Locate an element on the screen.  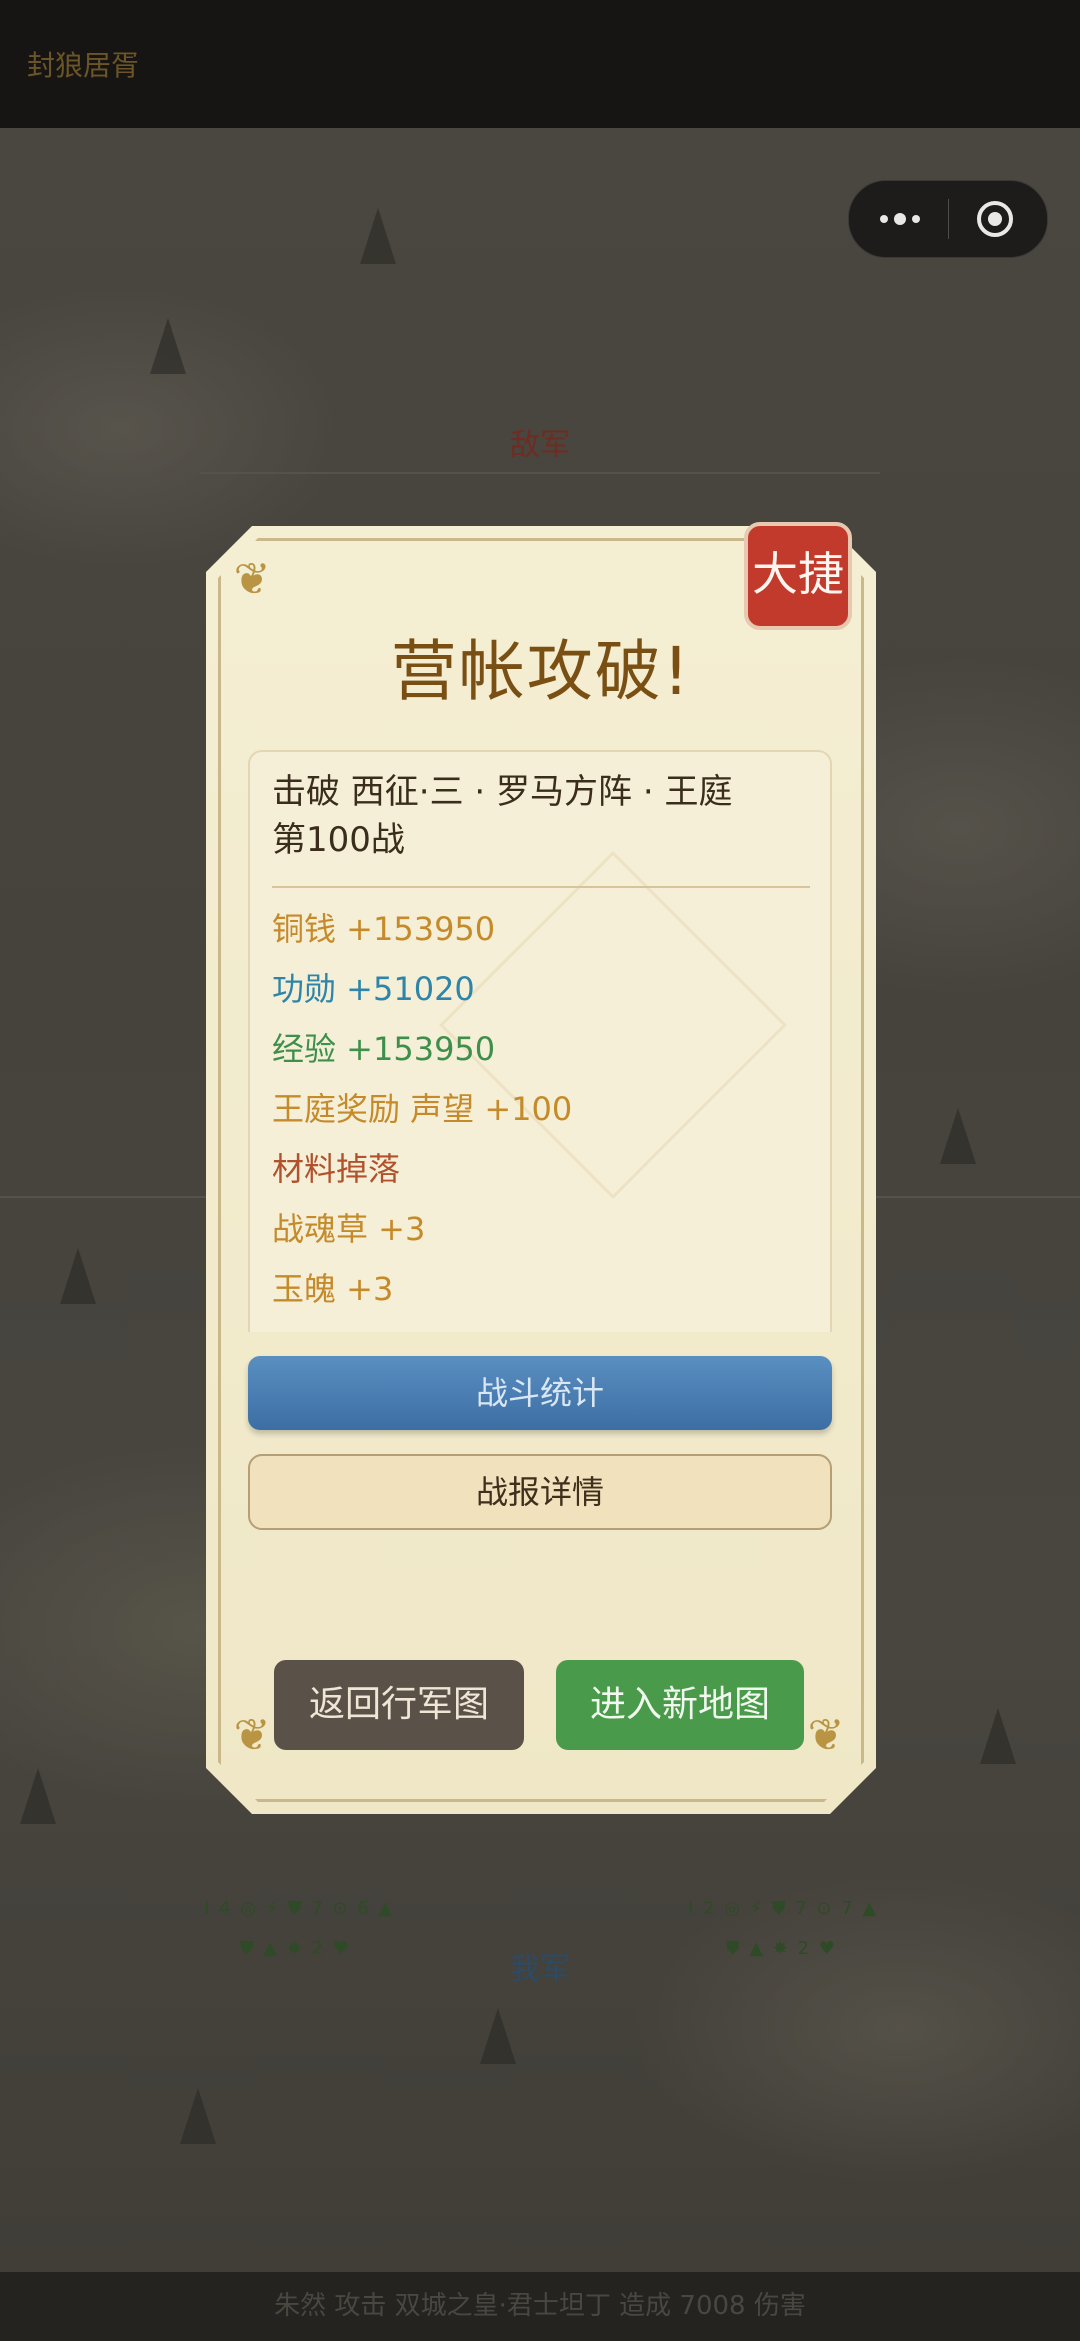
target-circle-icon is located at coordinates (995, 219).